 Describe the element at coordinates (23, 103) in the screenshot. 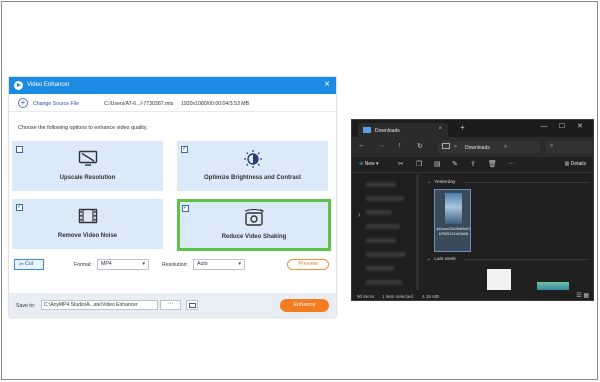

I see `add-source-icon: +` at that location.